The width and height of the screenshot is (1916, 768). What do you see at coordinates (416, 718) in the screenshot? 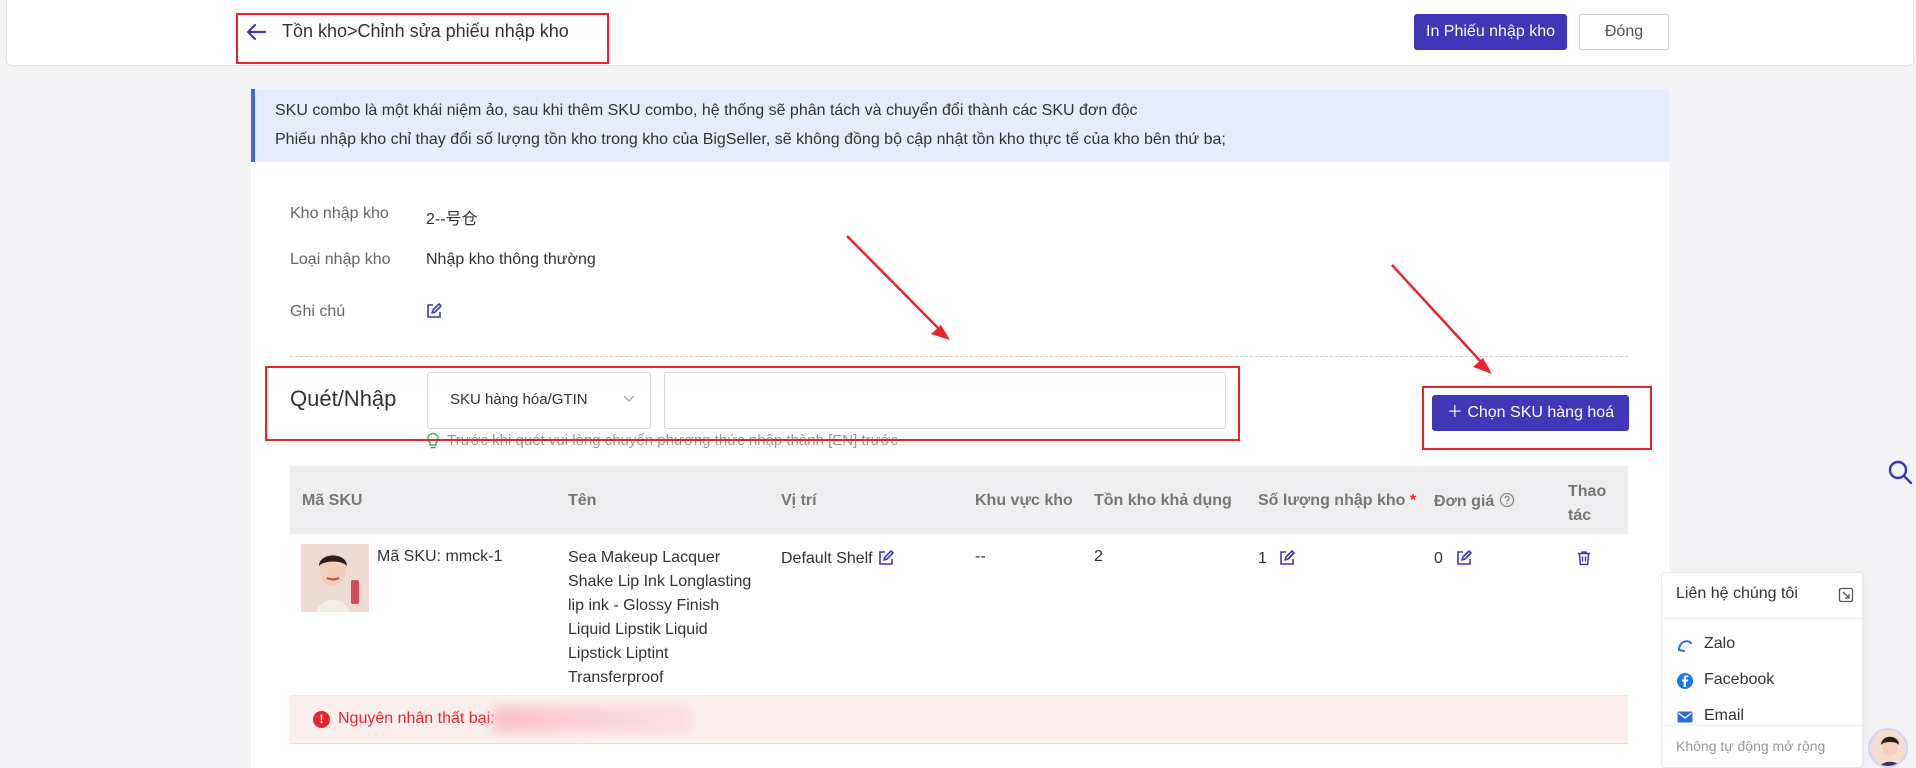
I see `error-text: Nguyên nhân thất bại:` at bounding box center [416, 718].